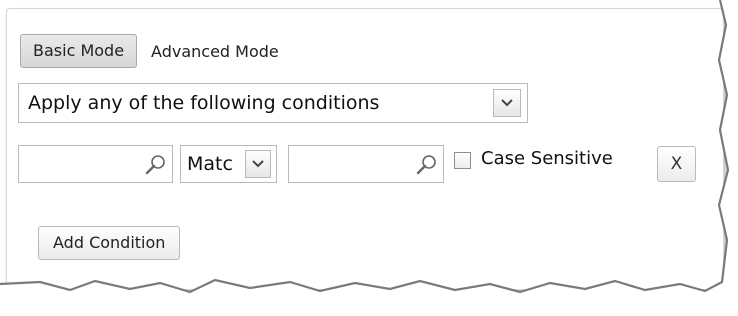 Image resolution: width=738 pixels, height=316 pixels. I want to click on operator-selected-value: Matc, so click(210, 164).